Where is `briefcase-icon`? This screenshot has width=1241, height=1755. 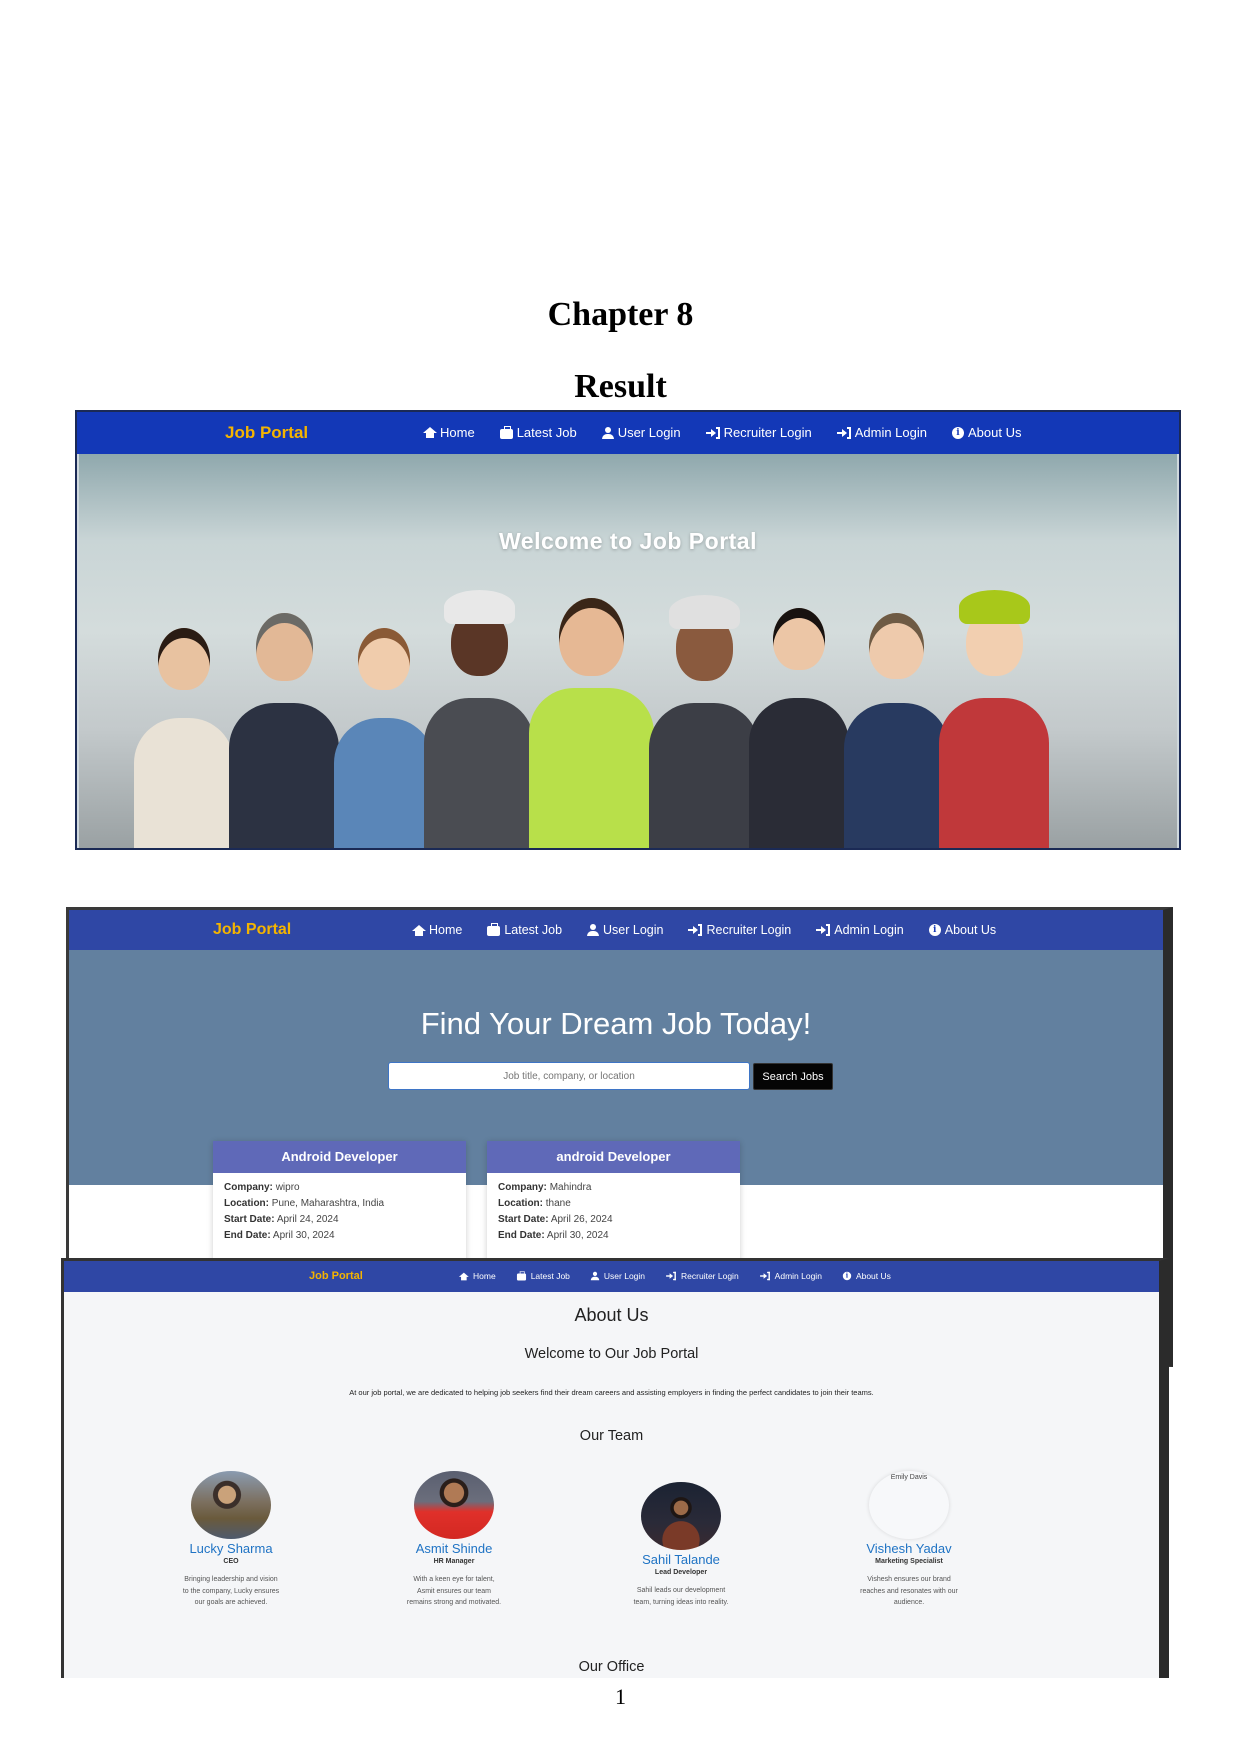
briefcase-icon is located at coordinates (521, 1276).